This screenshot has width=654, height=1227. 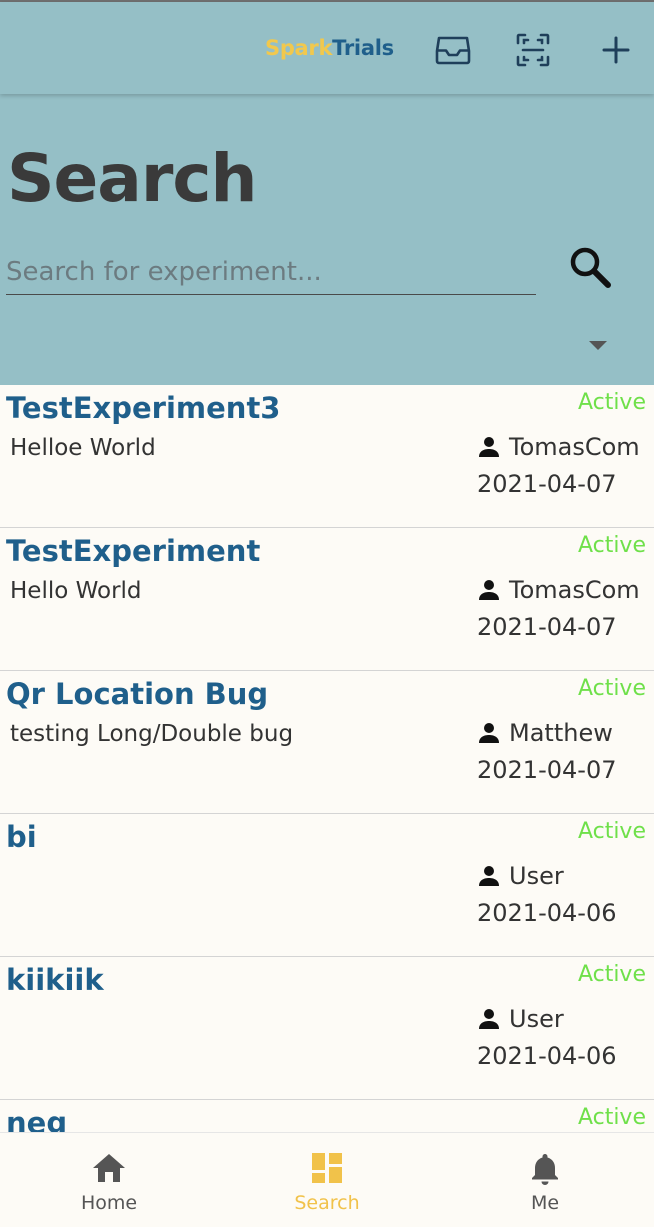 I want to click on qr-scan-icon, so click(x=533, y=50).